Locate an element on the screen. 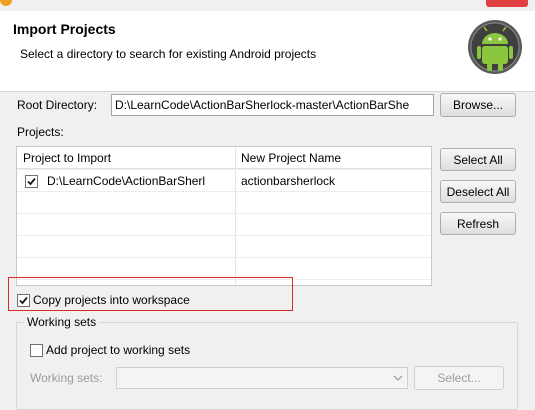  android-icon is located at coordinates (495, 47).